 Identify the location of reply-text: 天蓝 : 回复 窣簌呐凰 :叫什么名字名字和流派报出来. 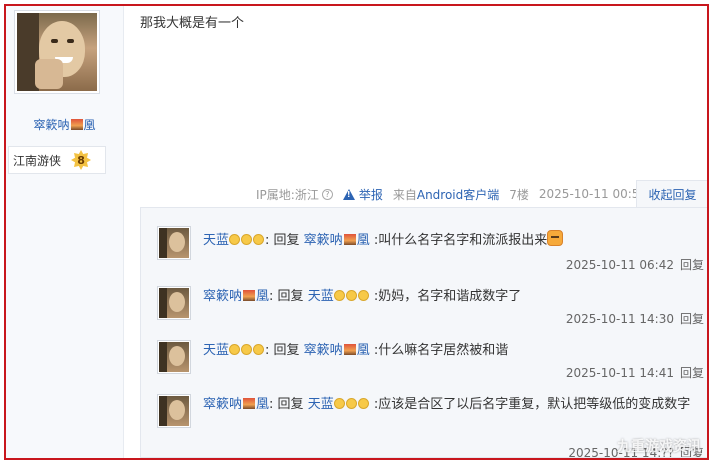
(451, 241).